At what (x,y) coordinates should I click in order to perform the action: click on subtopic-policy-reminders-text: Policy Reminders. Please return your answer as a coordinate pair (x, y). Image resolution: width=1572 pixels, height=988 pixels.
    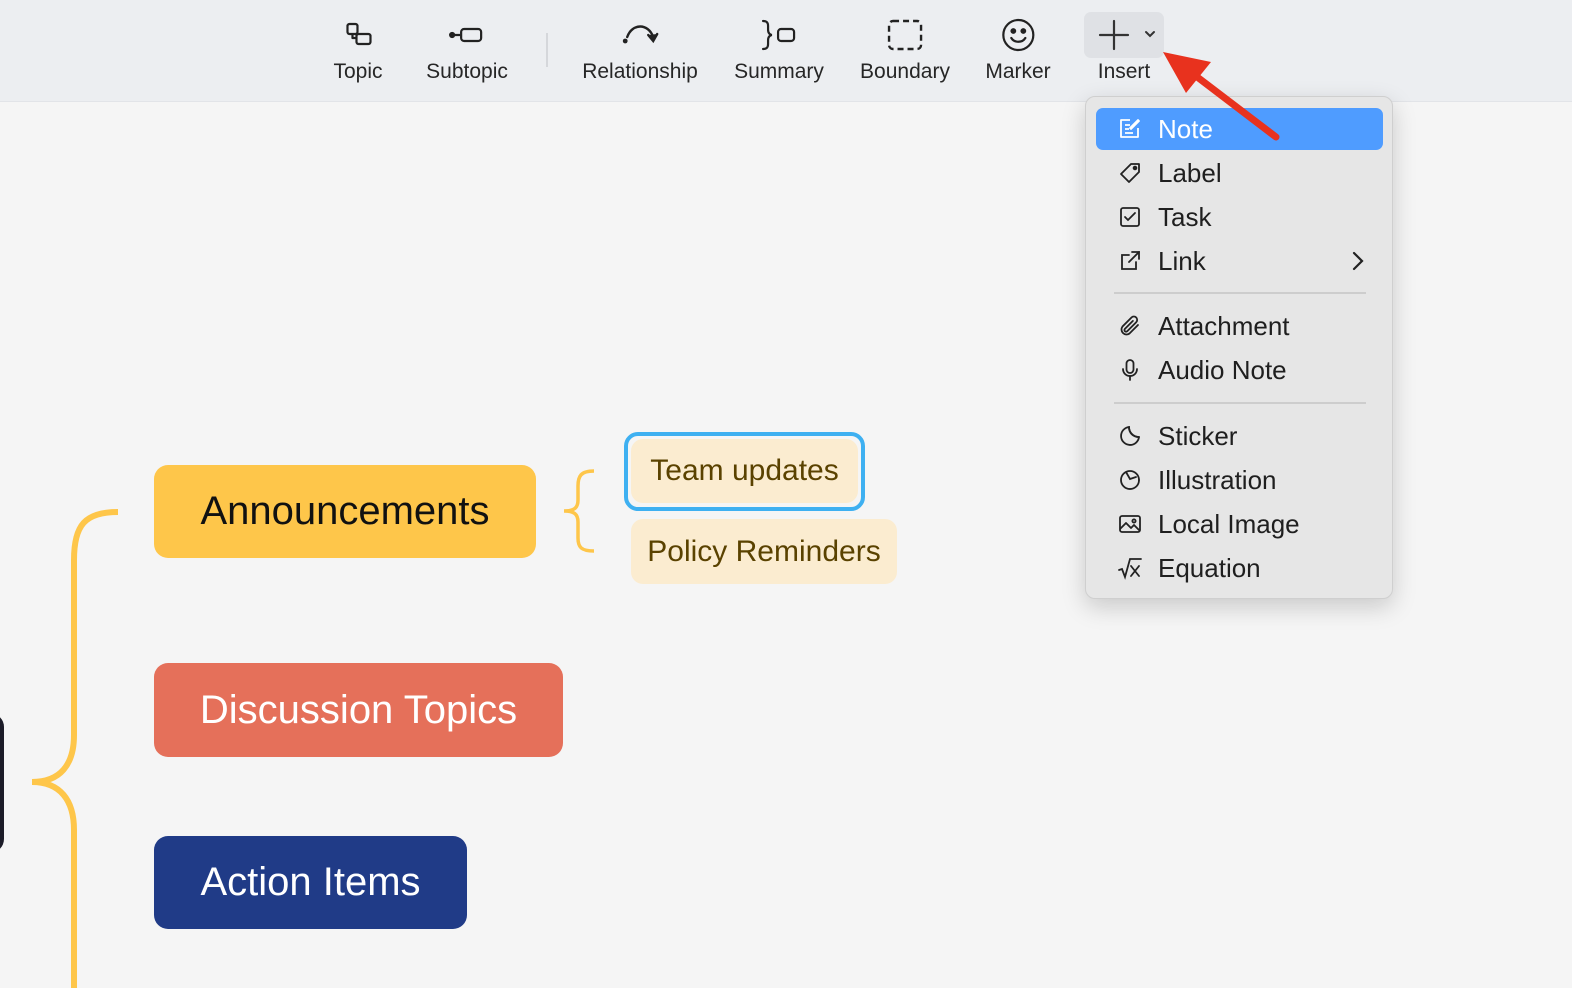
    Looking at the image, I should click on (764, 551).